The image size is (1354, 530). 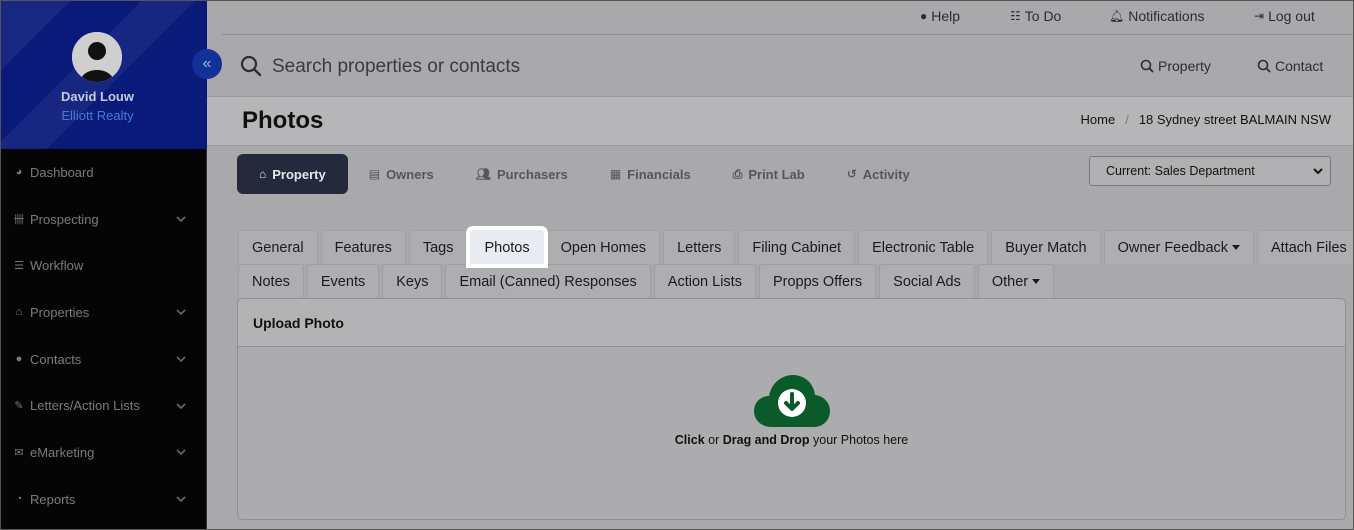 I want to click on search-contact-button: Contact, so click(x=1290, y=66).